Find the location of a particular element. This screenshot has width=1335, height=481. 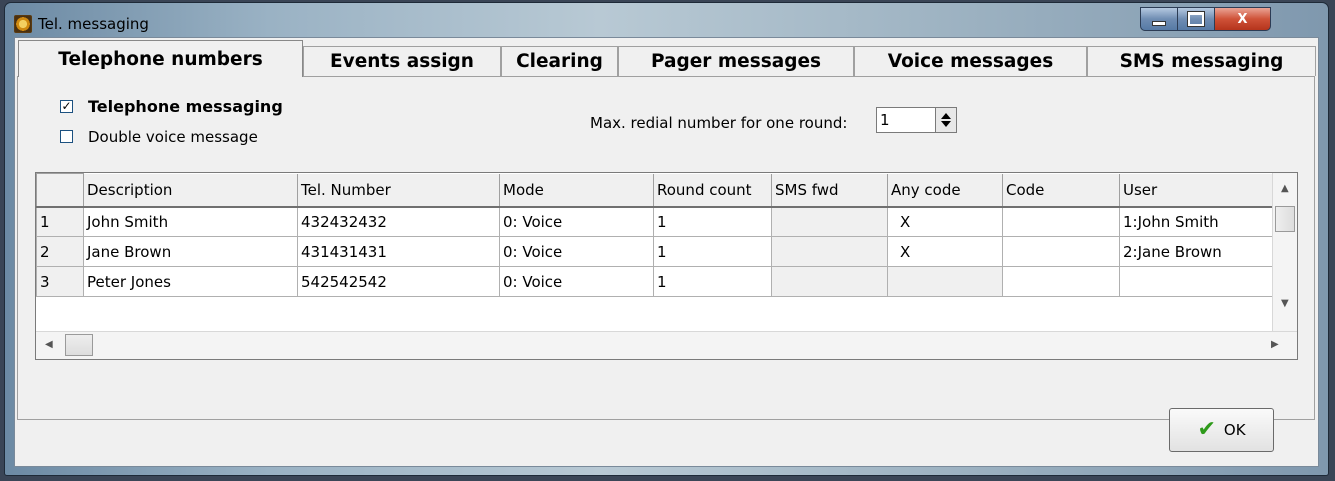

tab-events-assign: Events assign is located at coordinates (402, 61).